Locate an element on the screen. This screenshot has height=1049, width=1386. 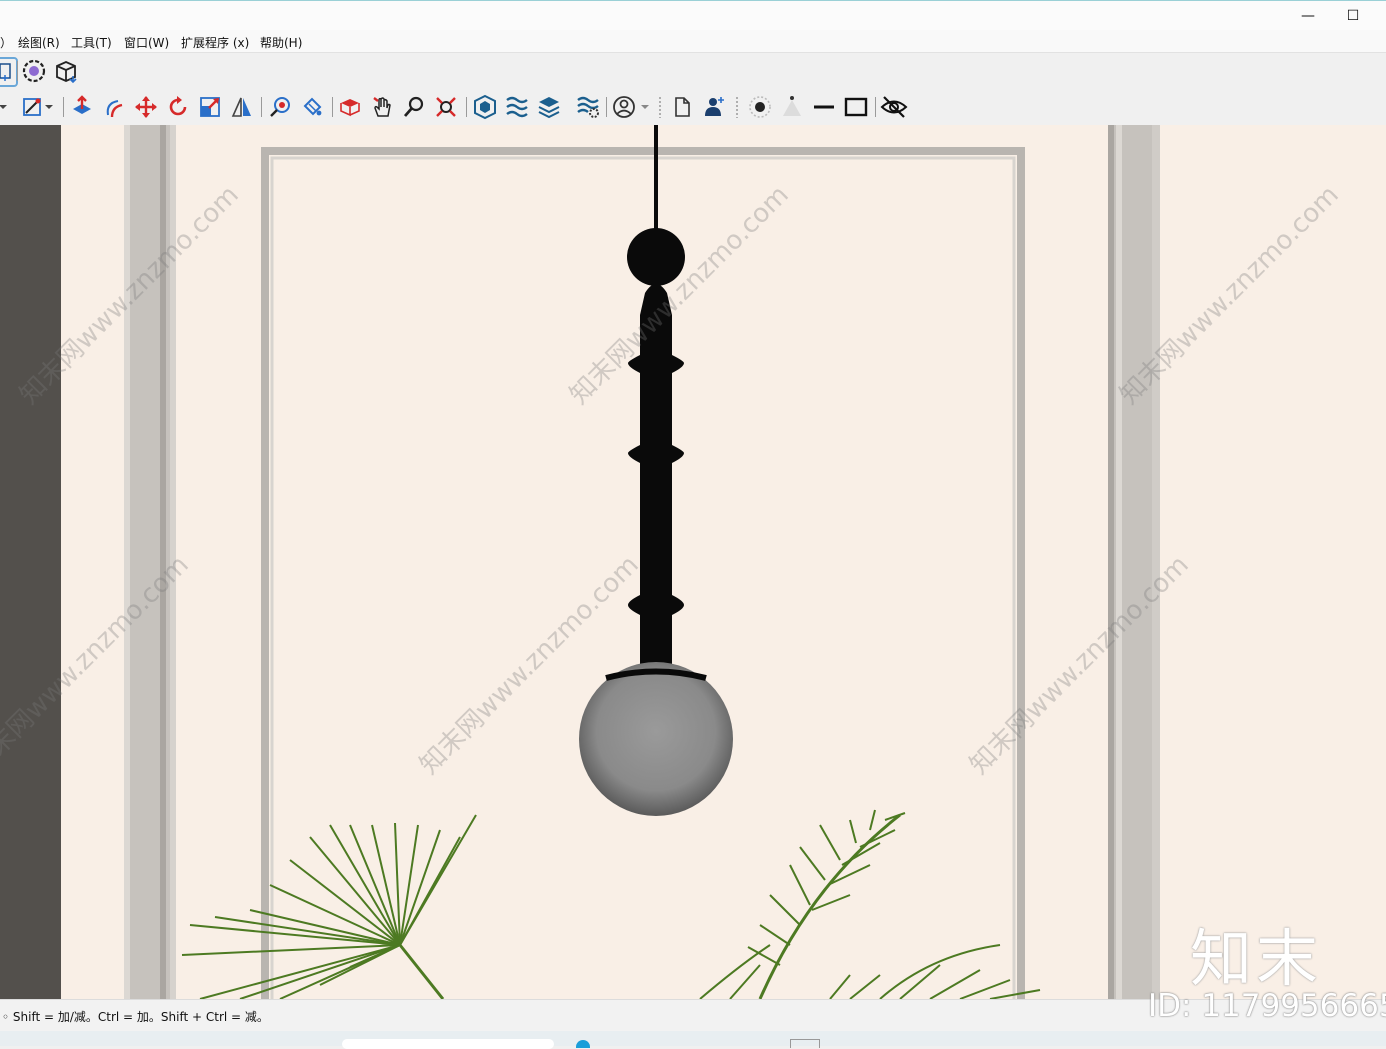
menu-item-partial: ） is located at coordinates (6, 42).